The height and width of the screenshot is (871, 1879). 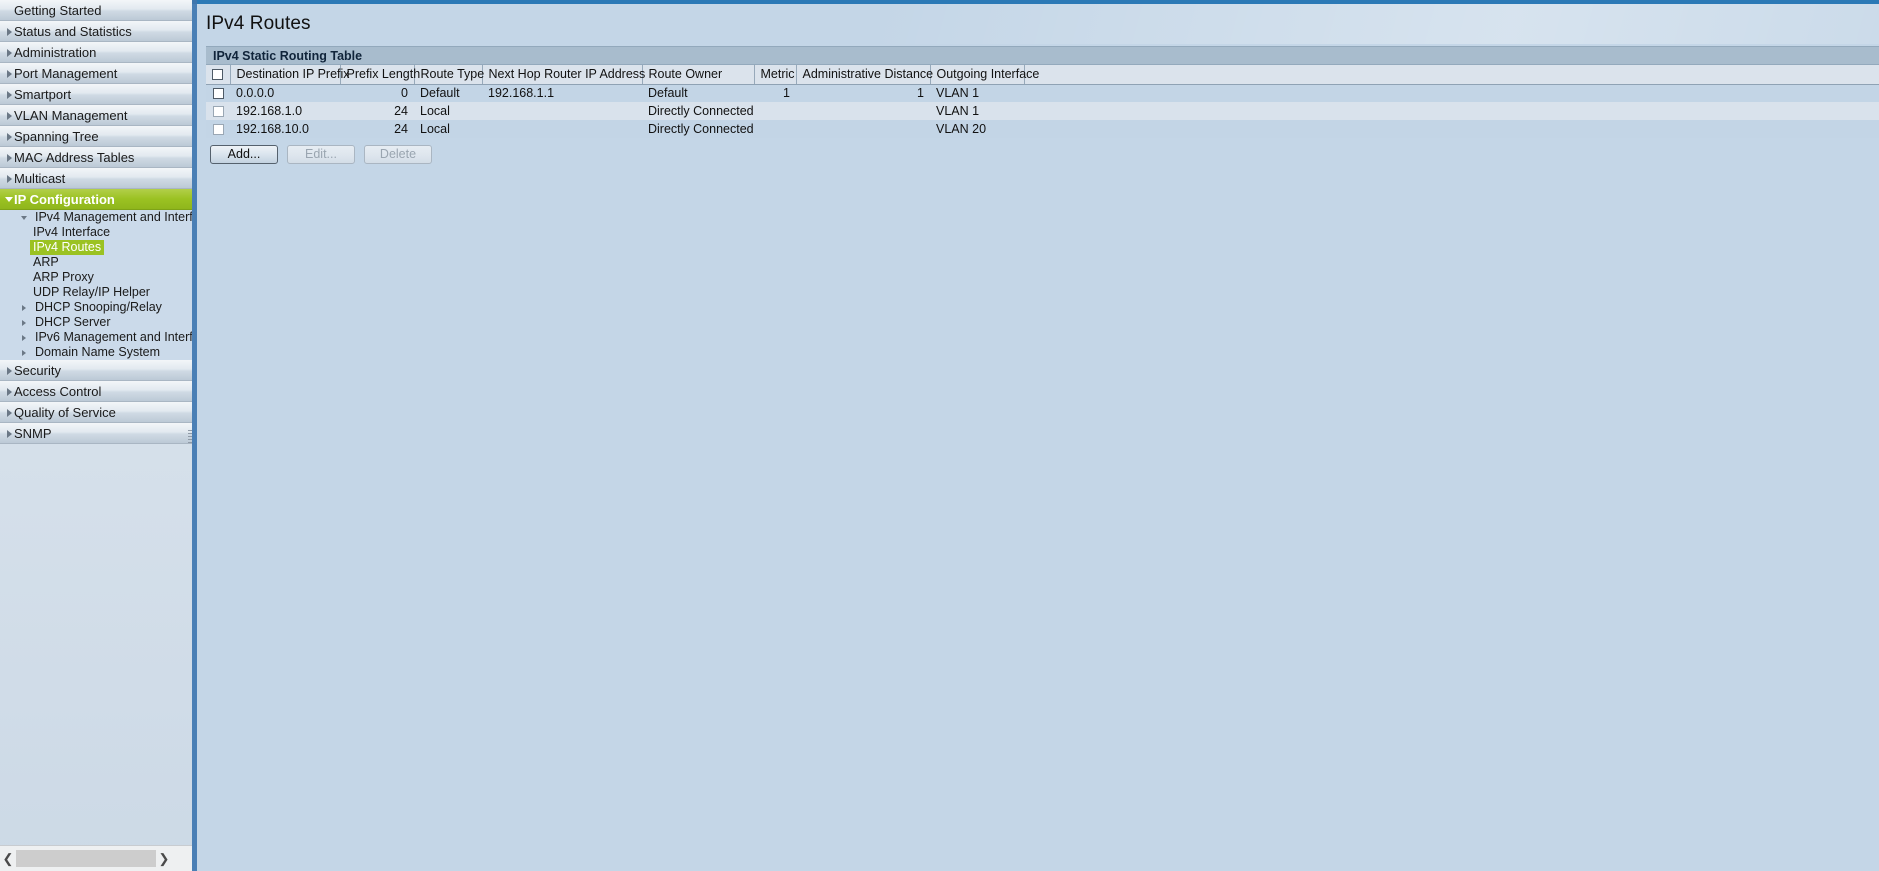 What do you see at coordinates (8, 858) in the screenshot?
I see `scroll-left-arrow-icon: ❮` at bounding box center [8, 858].